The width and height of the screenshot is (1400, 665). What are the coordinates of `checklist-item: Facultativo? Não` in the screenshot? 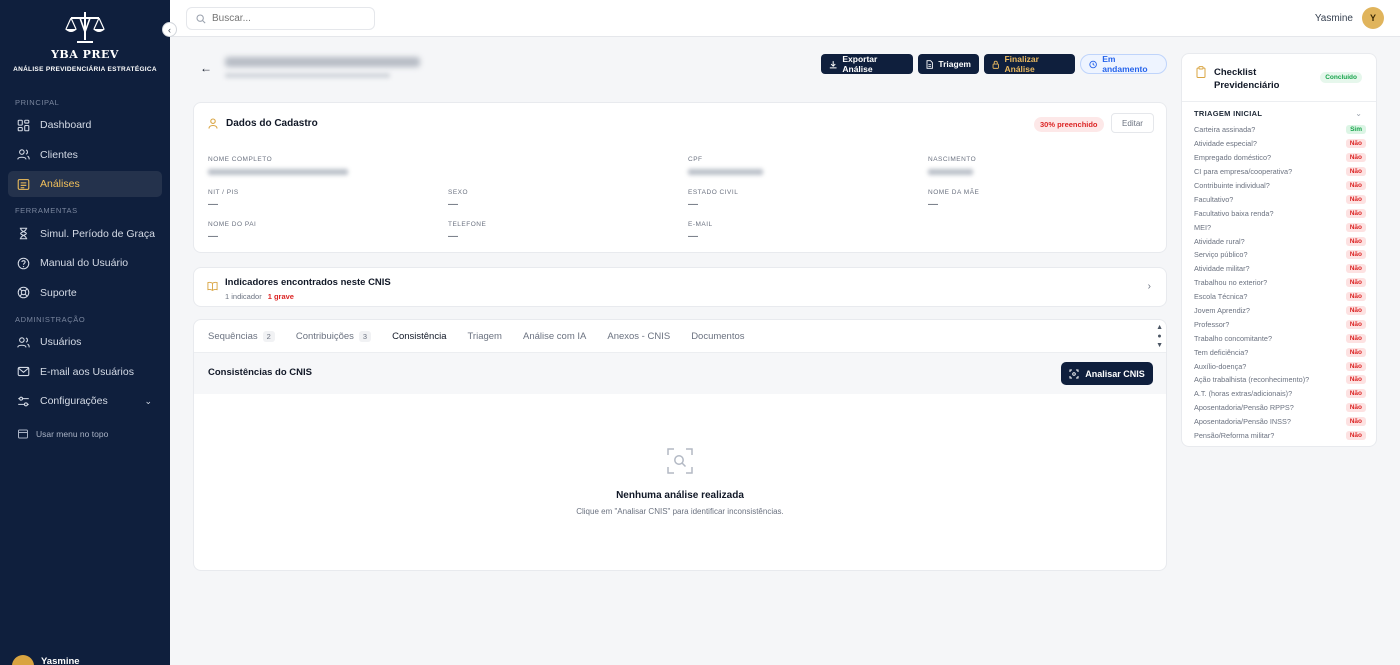 It's located at (1280, 199).